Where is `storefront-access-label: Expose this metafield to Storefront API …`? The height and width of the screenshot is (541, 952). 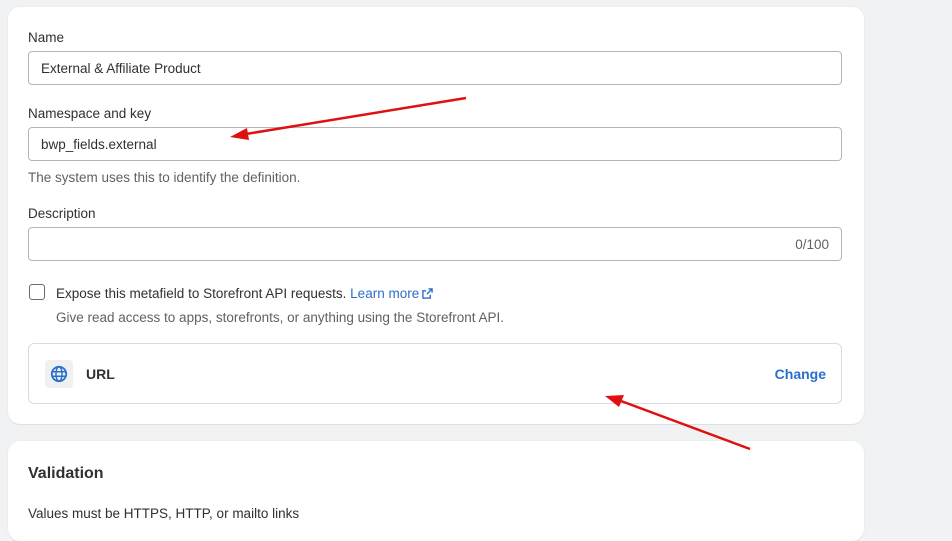 storefront-access-label: Expose this metafield to Storefront API … is located at coordinates (244, 293).